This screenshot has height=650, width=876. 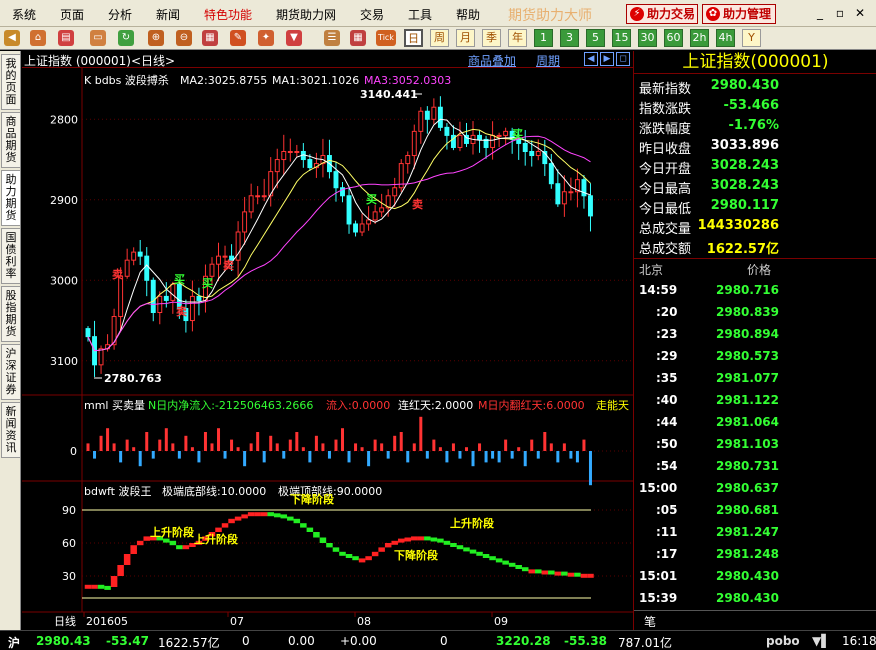 I want to click on menu-item: 特色功能, so click(x=228, y=14).